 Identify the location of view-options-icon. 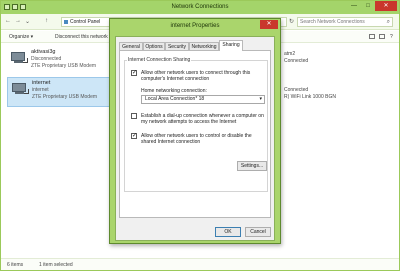
(372, 36).